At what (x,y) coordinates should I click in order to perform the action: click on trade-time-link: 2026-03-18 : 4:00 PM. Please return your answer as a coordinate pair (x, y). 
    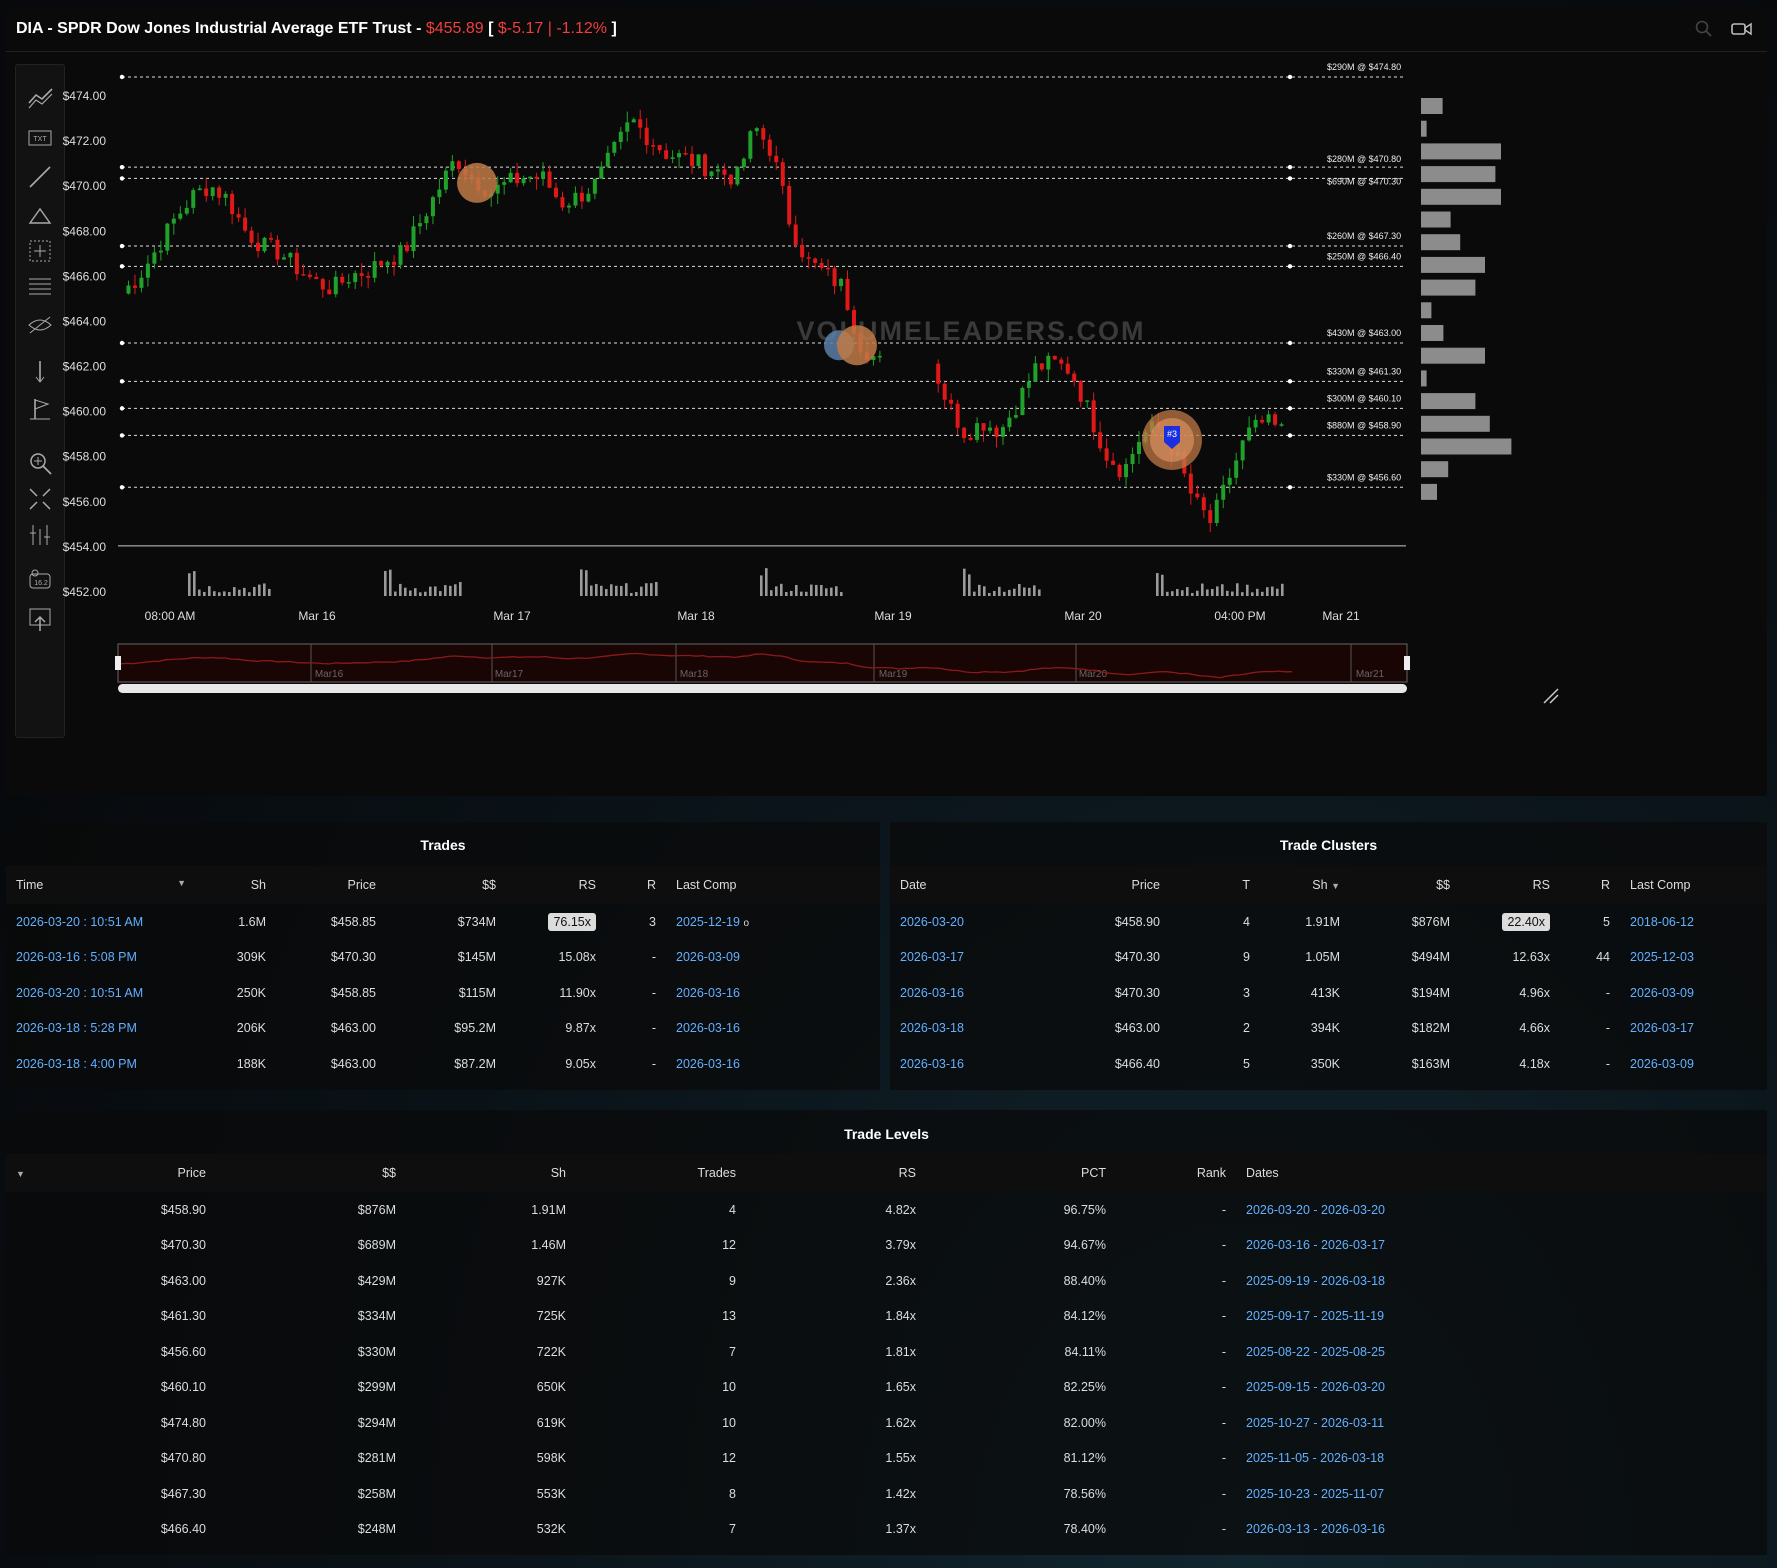
    Looking at the image, I should click on (101, 1064).